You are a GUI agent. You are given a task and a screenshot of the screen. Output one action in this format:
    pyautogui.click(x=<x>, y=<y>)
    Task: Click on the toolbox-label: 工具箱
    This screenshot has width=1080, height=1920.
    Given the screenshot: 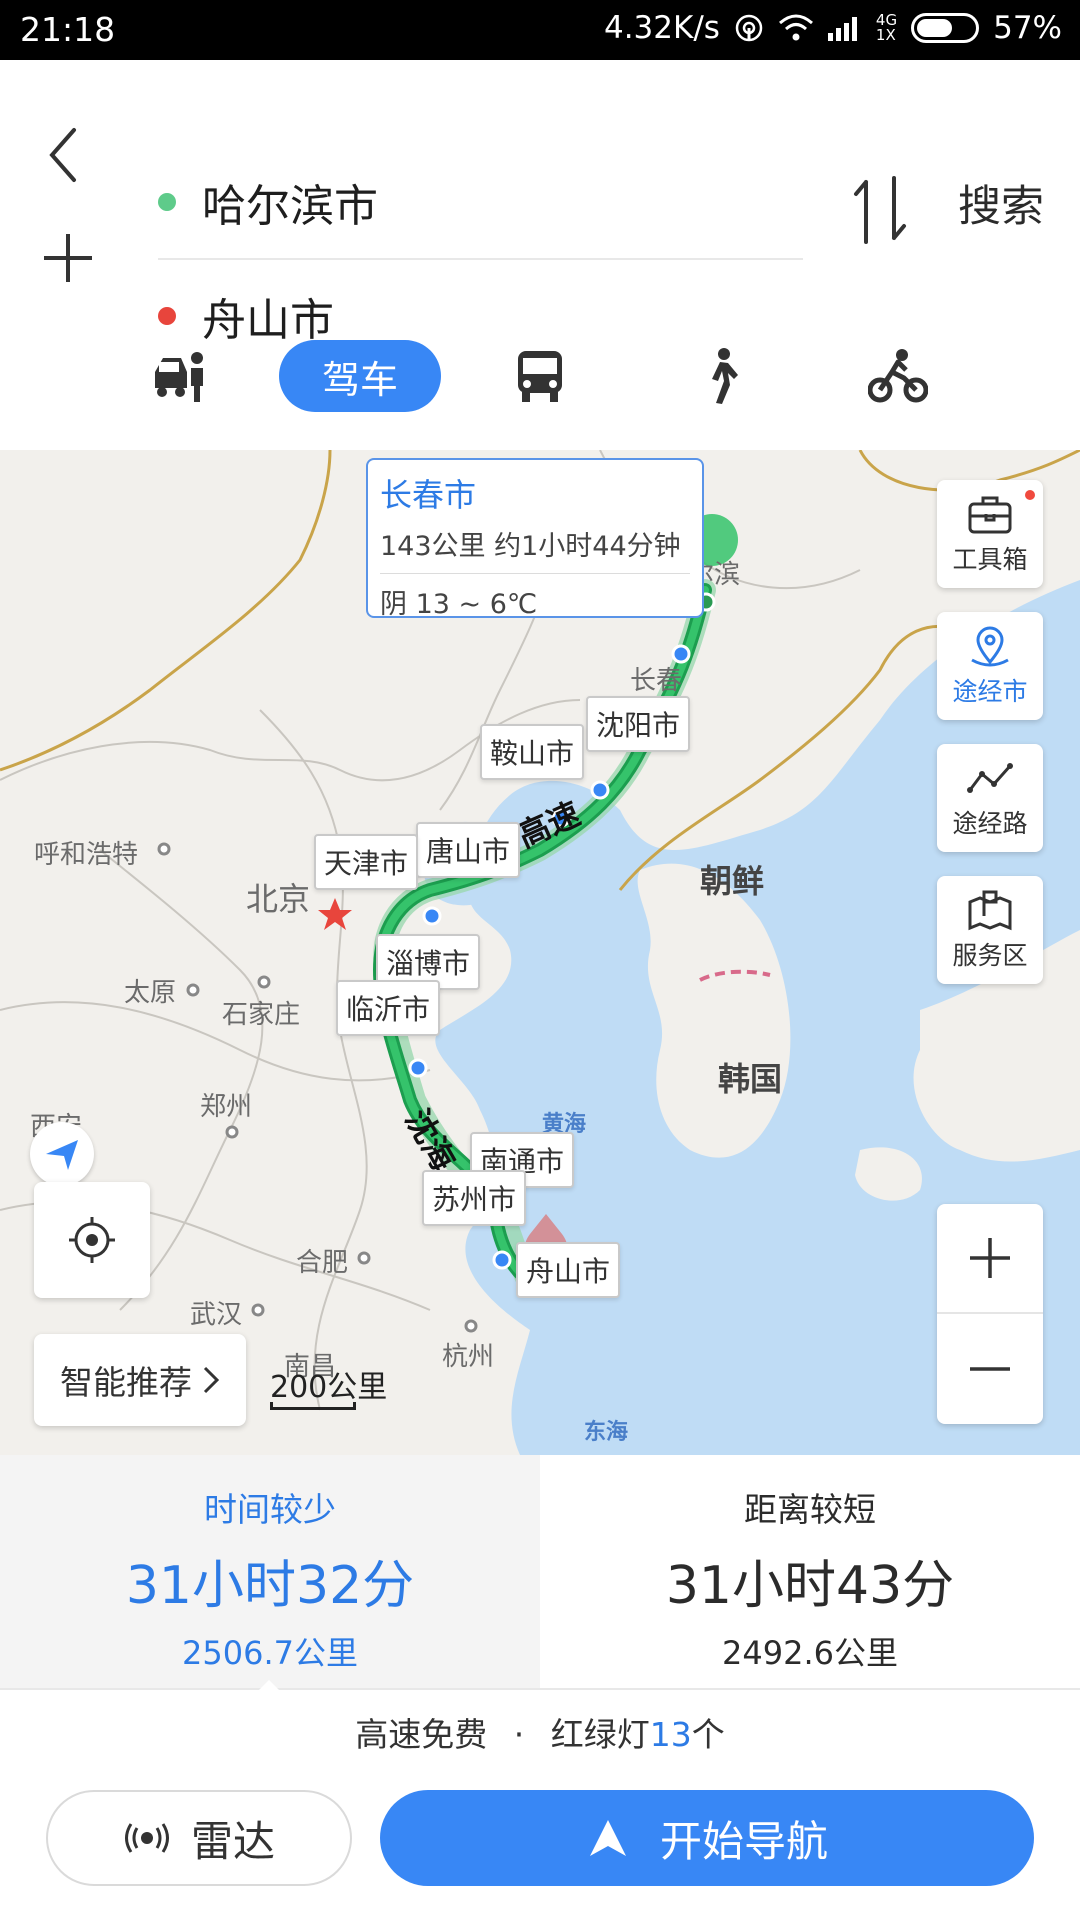 What is the action you would take?
    pyautogui.click(x=990, y=559)
    